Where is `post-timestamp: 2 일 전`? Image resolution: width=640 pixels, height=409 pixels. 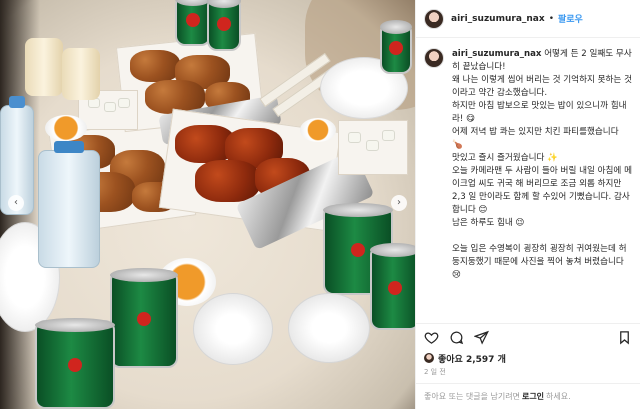
post-timestamp: 2 일 전 is located at coordinates (435, 372).